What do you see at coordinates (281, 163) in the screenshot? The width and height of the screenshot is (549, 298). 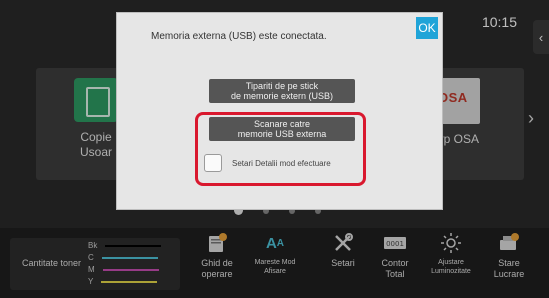 I see `detail-settings-label: Setari Detalii mod efectuare` at bounding box center [281, 163].